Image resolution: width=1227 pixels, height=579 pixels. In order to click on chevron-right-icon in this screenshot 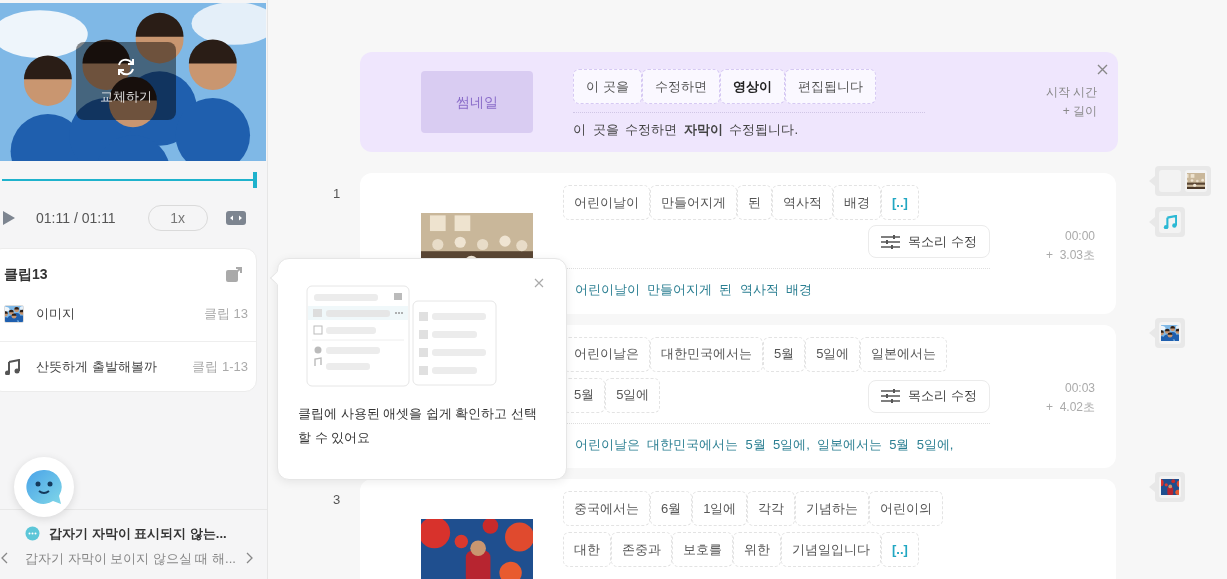, I will do `click(249, 558)`.